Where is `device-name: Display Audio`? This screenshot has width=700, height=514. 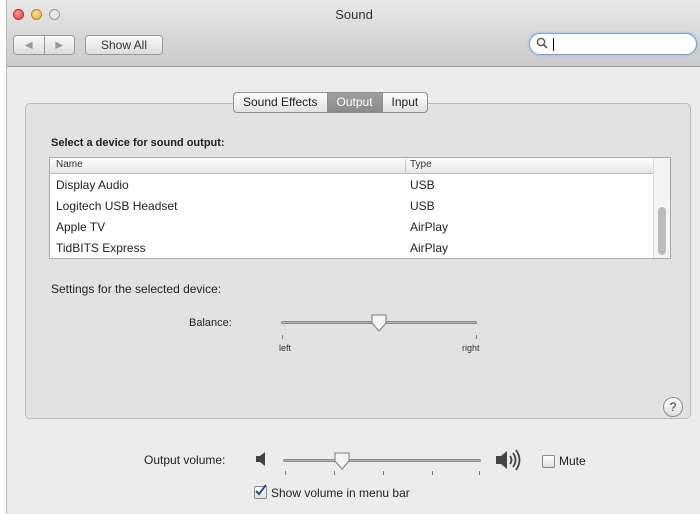 device-name: Display Audio is located at coordinates (92, 185).